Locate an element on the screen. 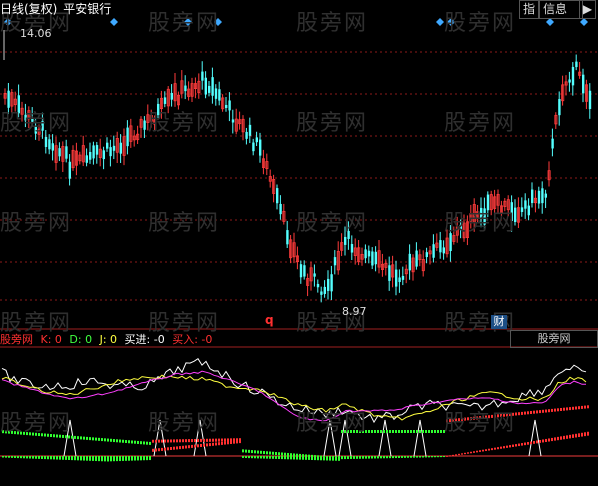  finance-button: 财 is located at coordinates (499, 322).